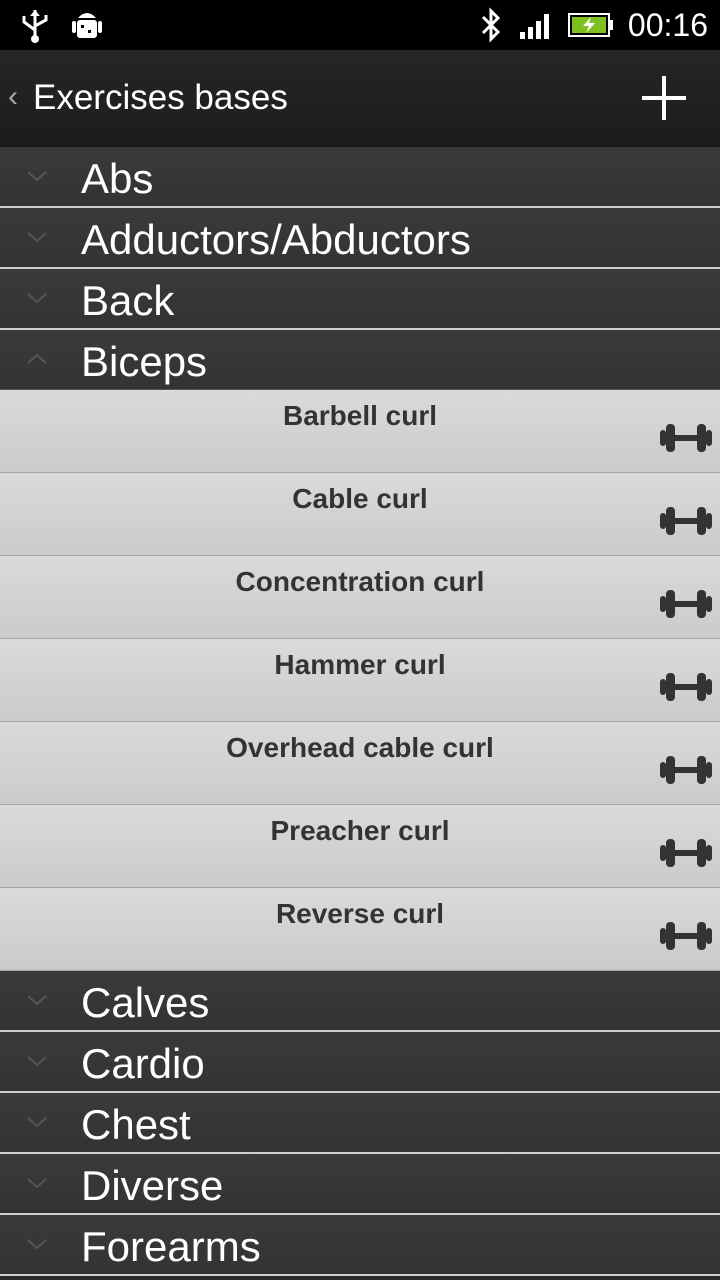  Describe the element at coordinates (491, 25) in the screenshot. I see `bluetooth-icon` at that location.